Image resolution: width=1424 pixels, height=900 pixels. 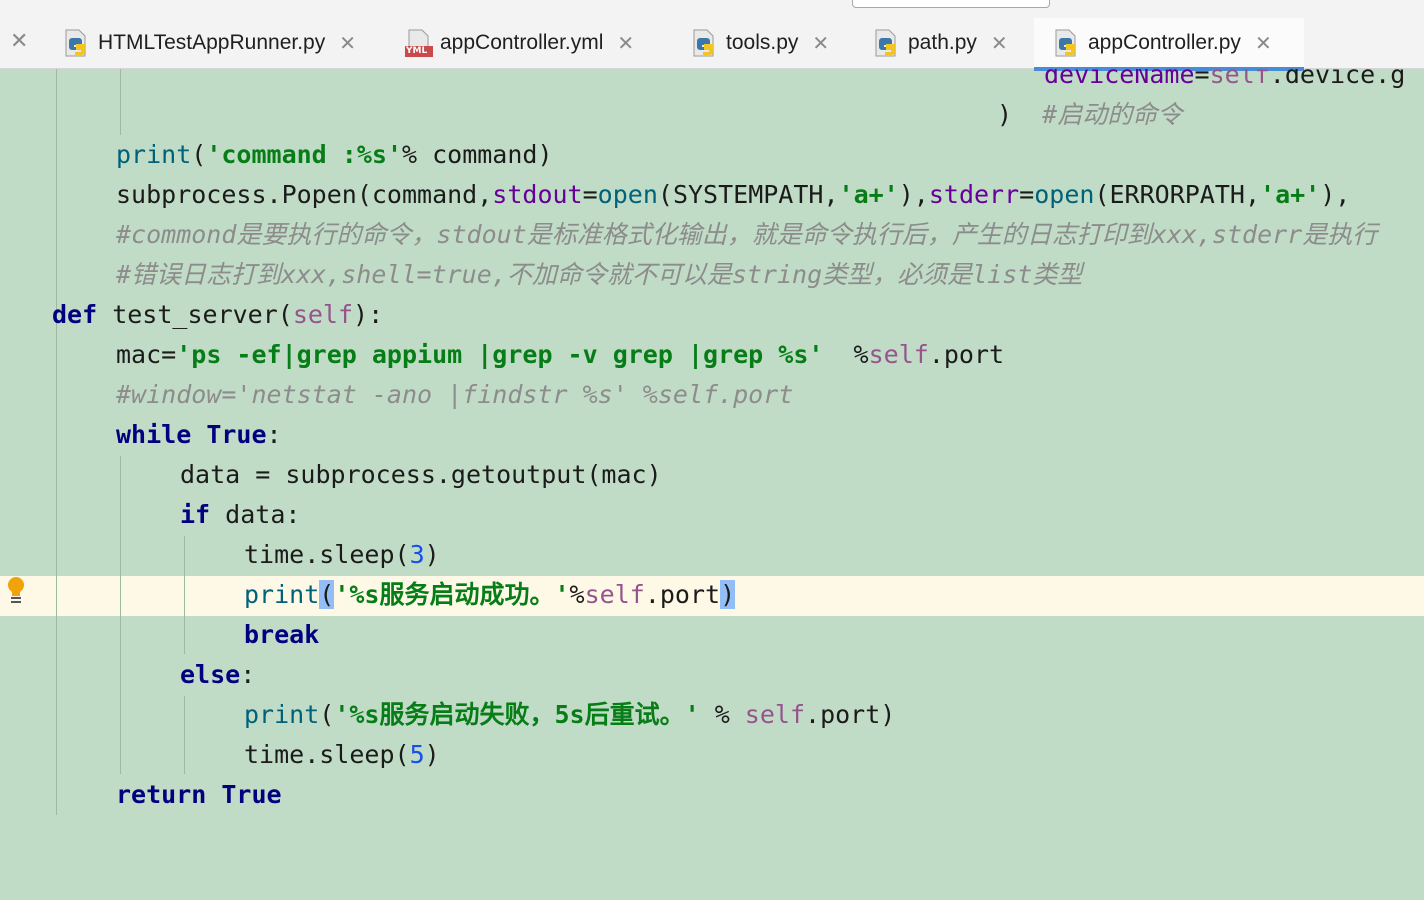 I want to click on tab-appcontroller-yml: YML appController.yml ✕, so click(x=519, y=43).